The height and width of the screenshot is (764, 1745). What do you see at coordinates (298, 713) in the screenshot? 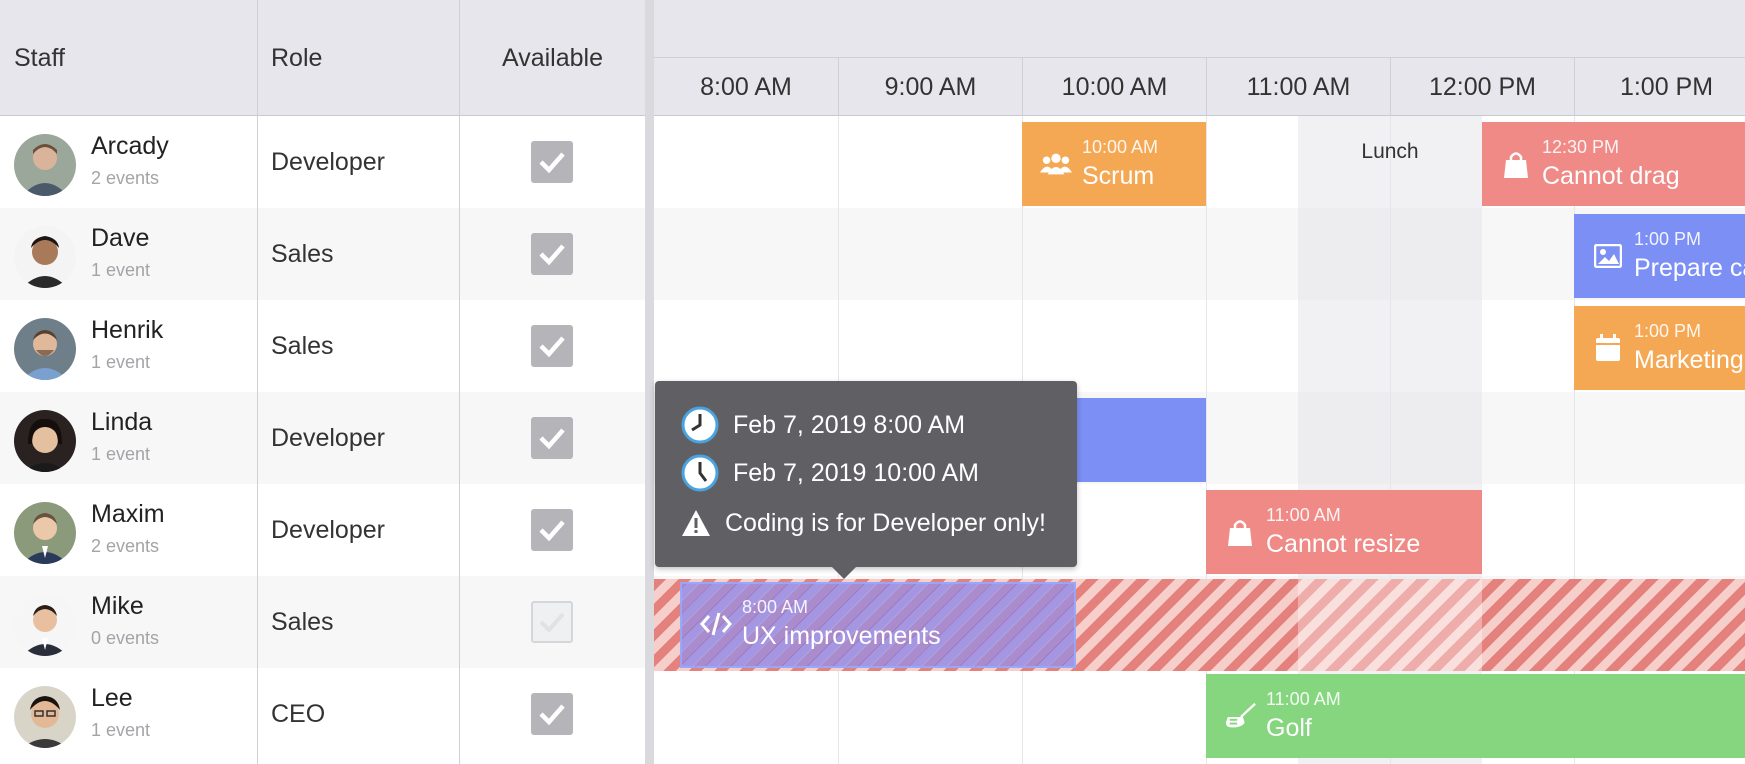
I see `staff-role: CEO` at bounding box center [298, 713].